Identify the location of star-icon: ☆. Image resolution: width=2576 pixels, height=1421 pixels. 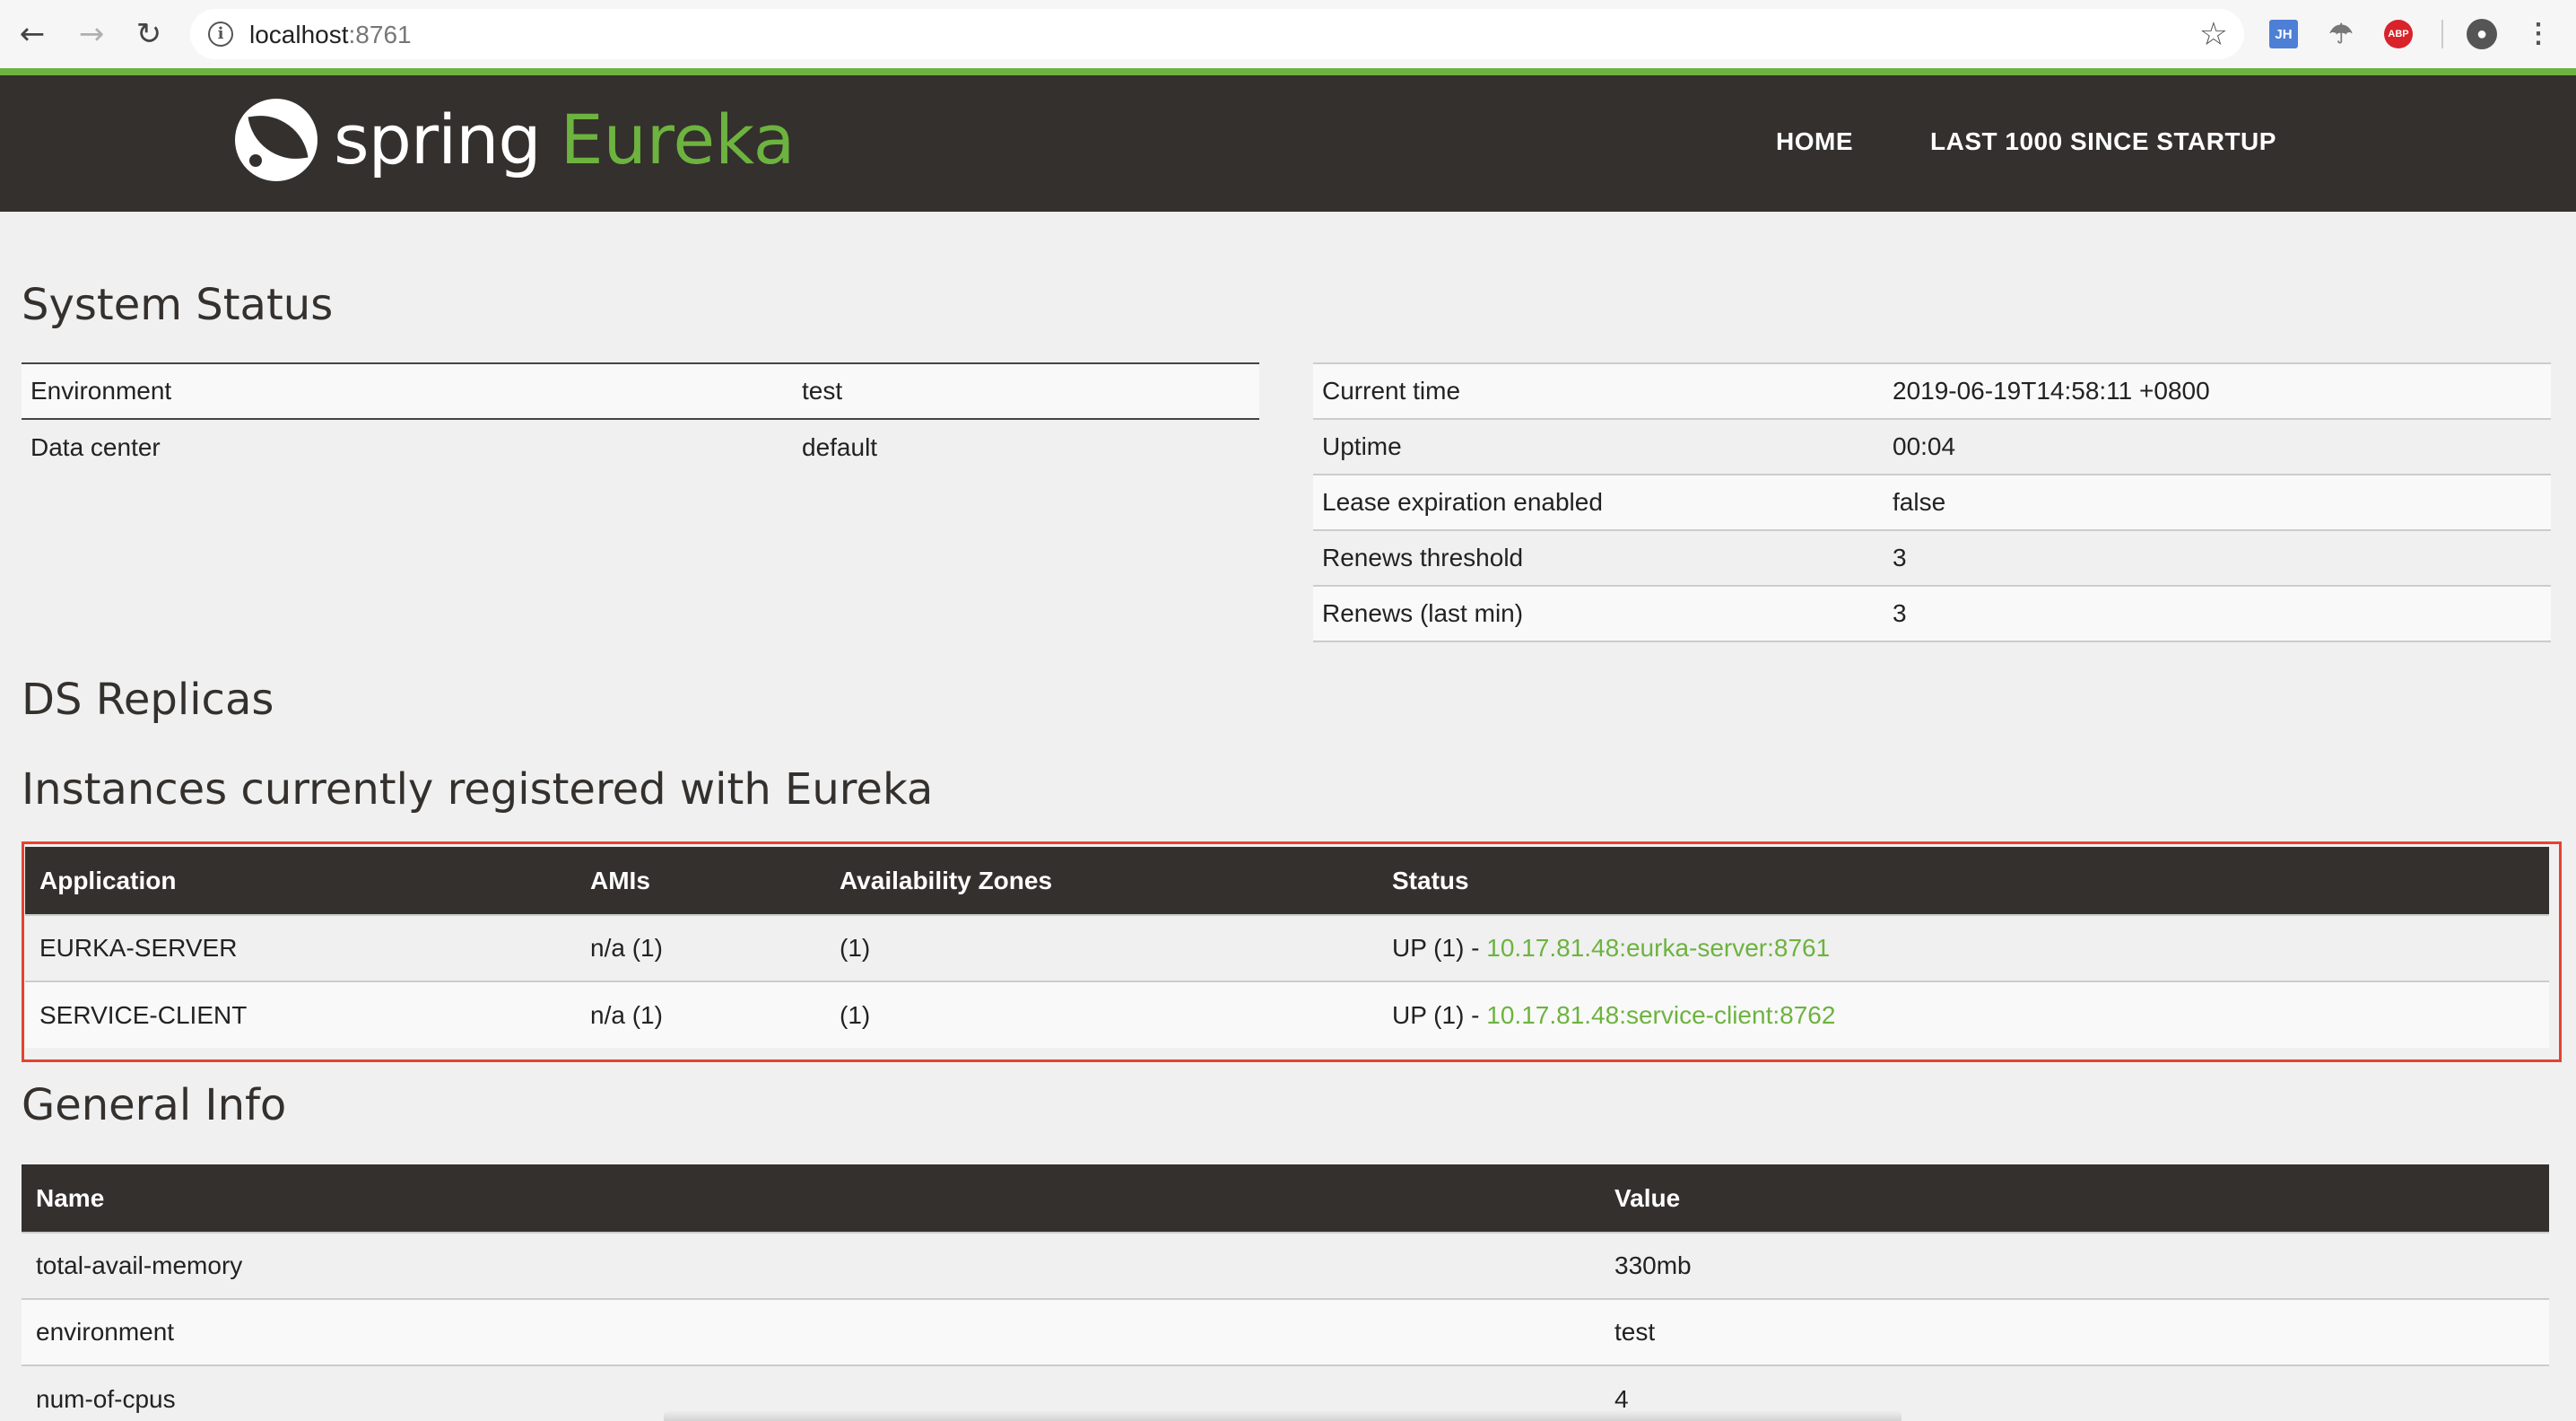
(2213, 34).